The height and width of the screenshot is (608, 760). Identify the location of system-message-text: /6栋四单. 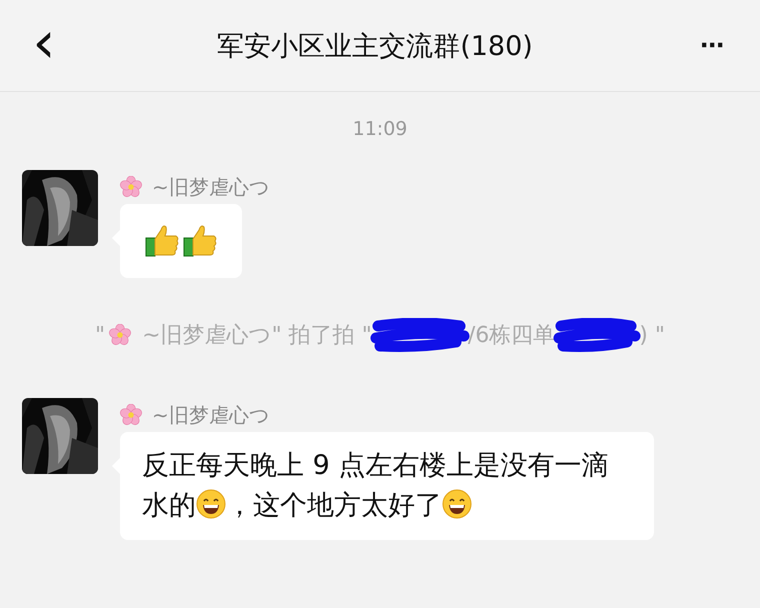
(512, 336).